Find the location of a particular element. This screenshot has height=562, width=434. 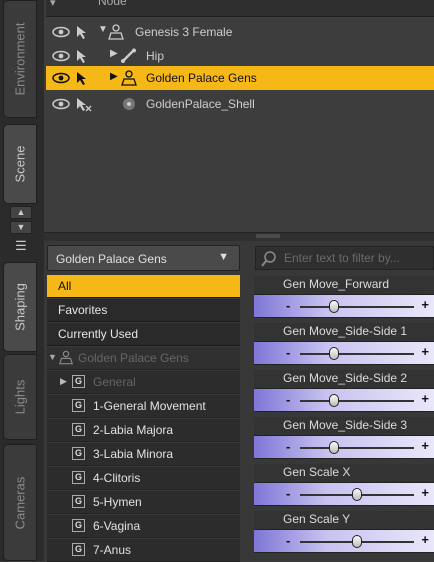

slider-gen-scale-x: Gen Scale X - + is located at coordinates (344, 486).